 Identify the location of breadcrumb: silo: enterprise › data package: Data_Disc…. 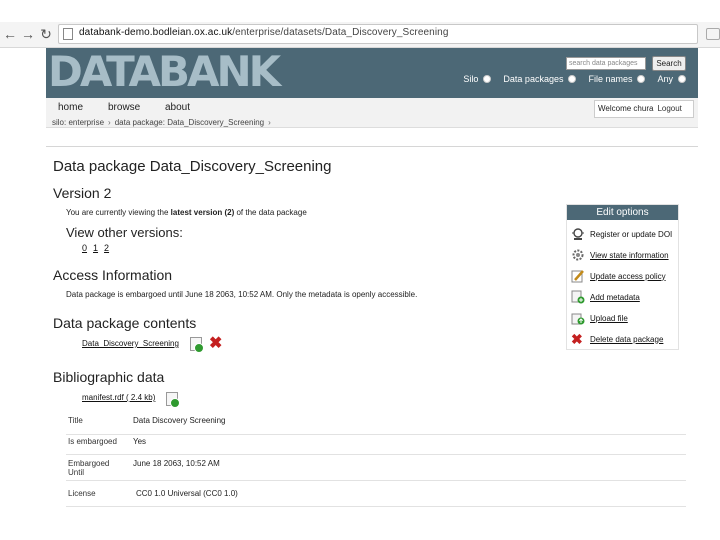
(163, 122).